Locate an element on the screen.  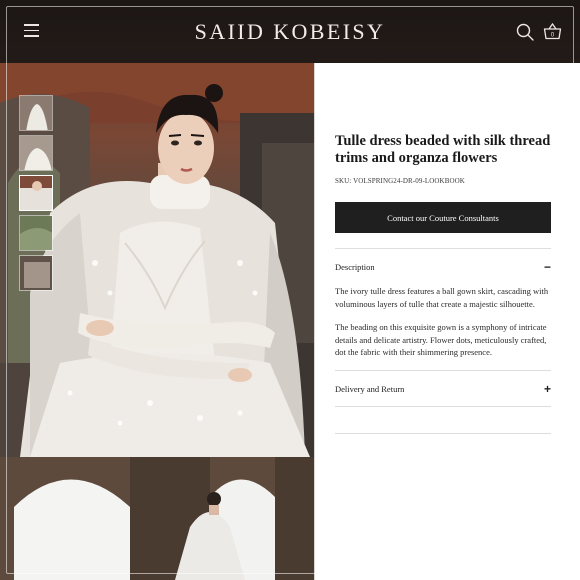
bride-arch-image is located at coordinates (157, 518).